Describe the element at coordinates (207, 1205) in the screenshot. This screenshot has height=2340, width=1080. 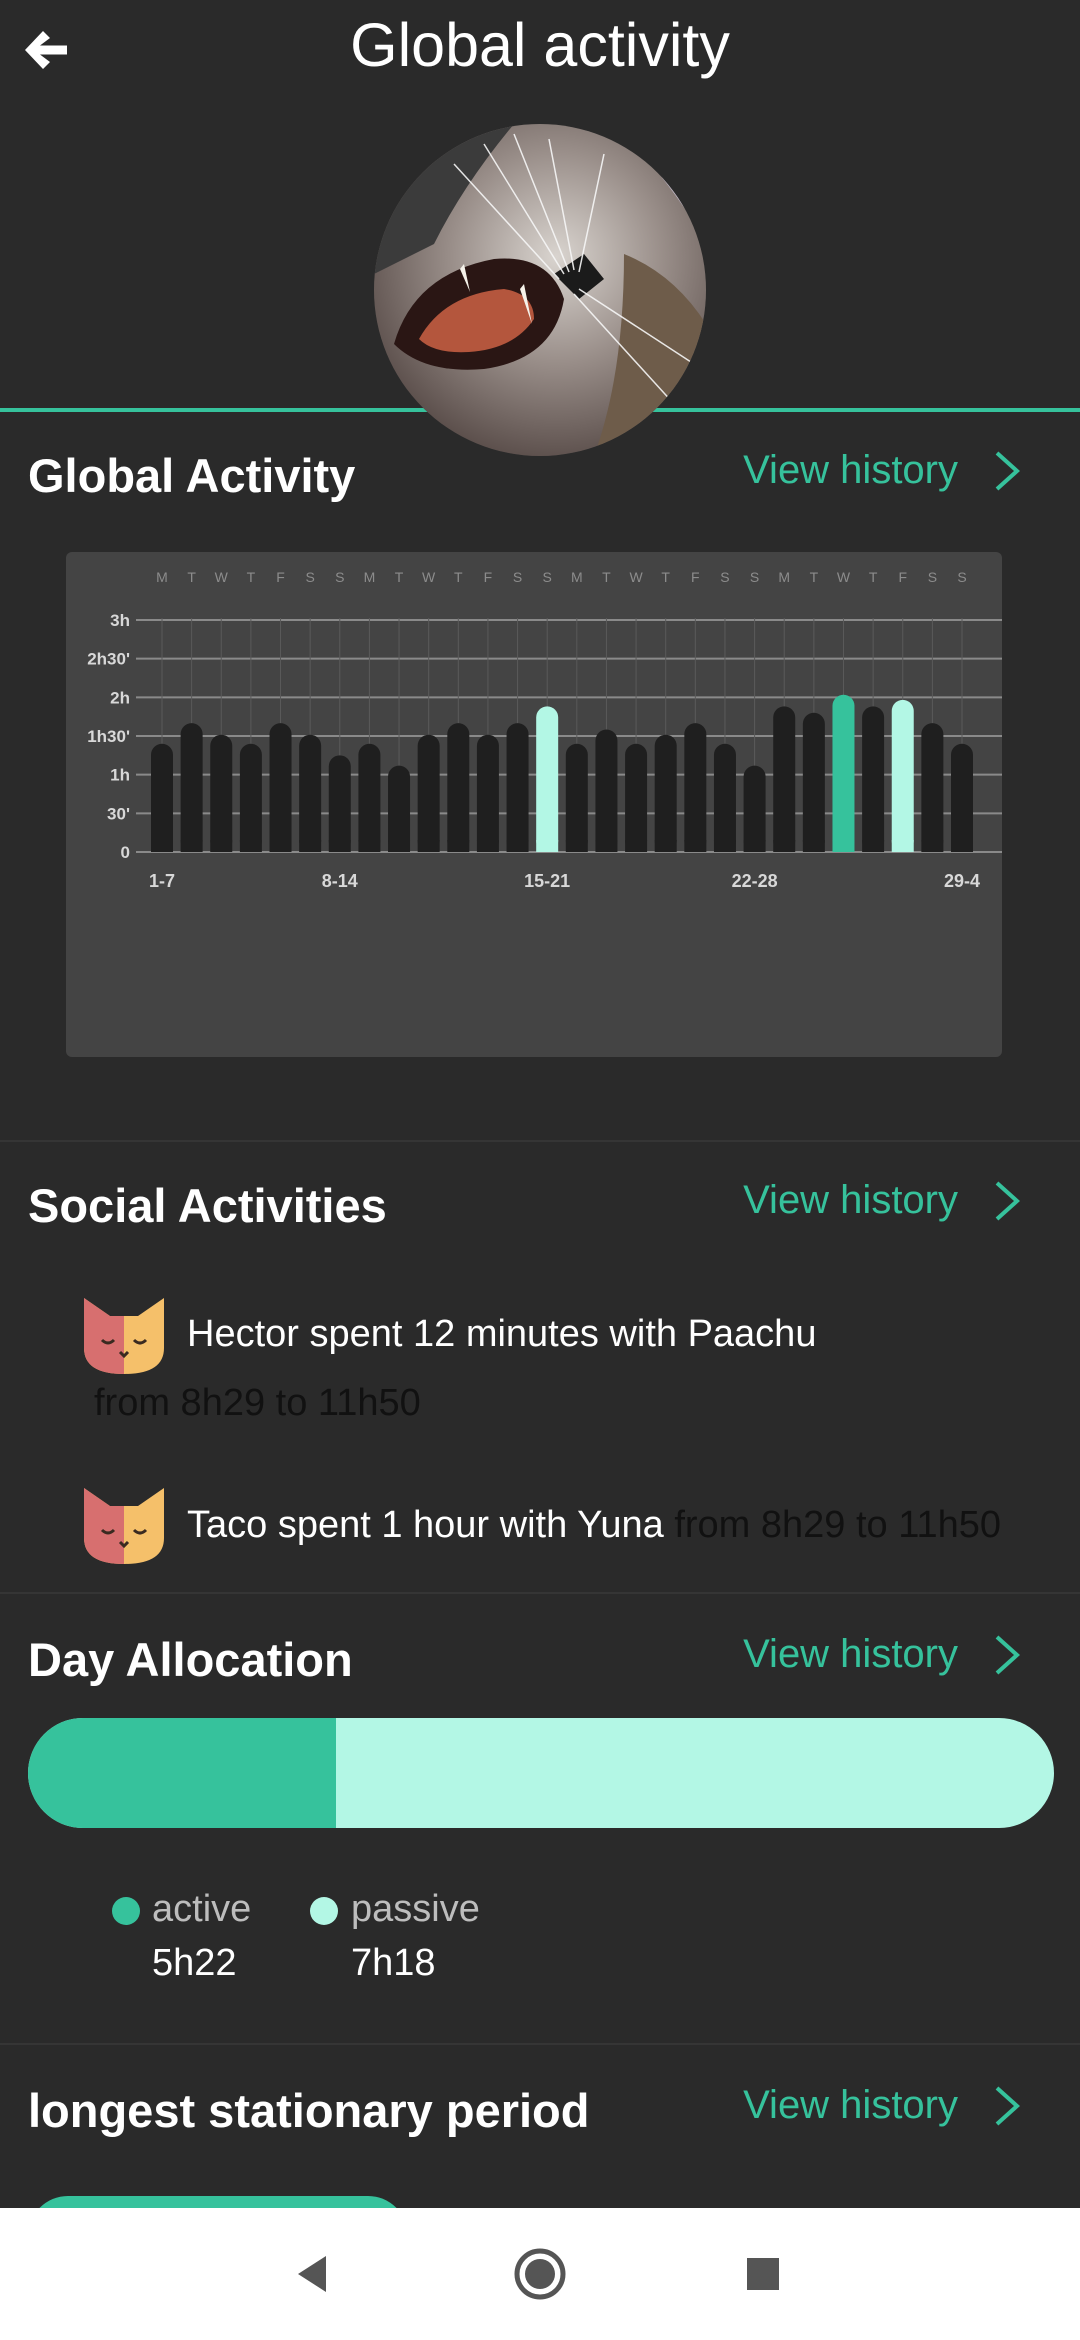
I see `social-activities-title: Social Activities` at that location.